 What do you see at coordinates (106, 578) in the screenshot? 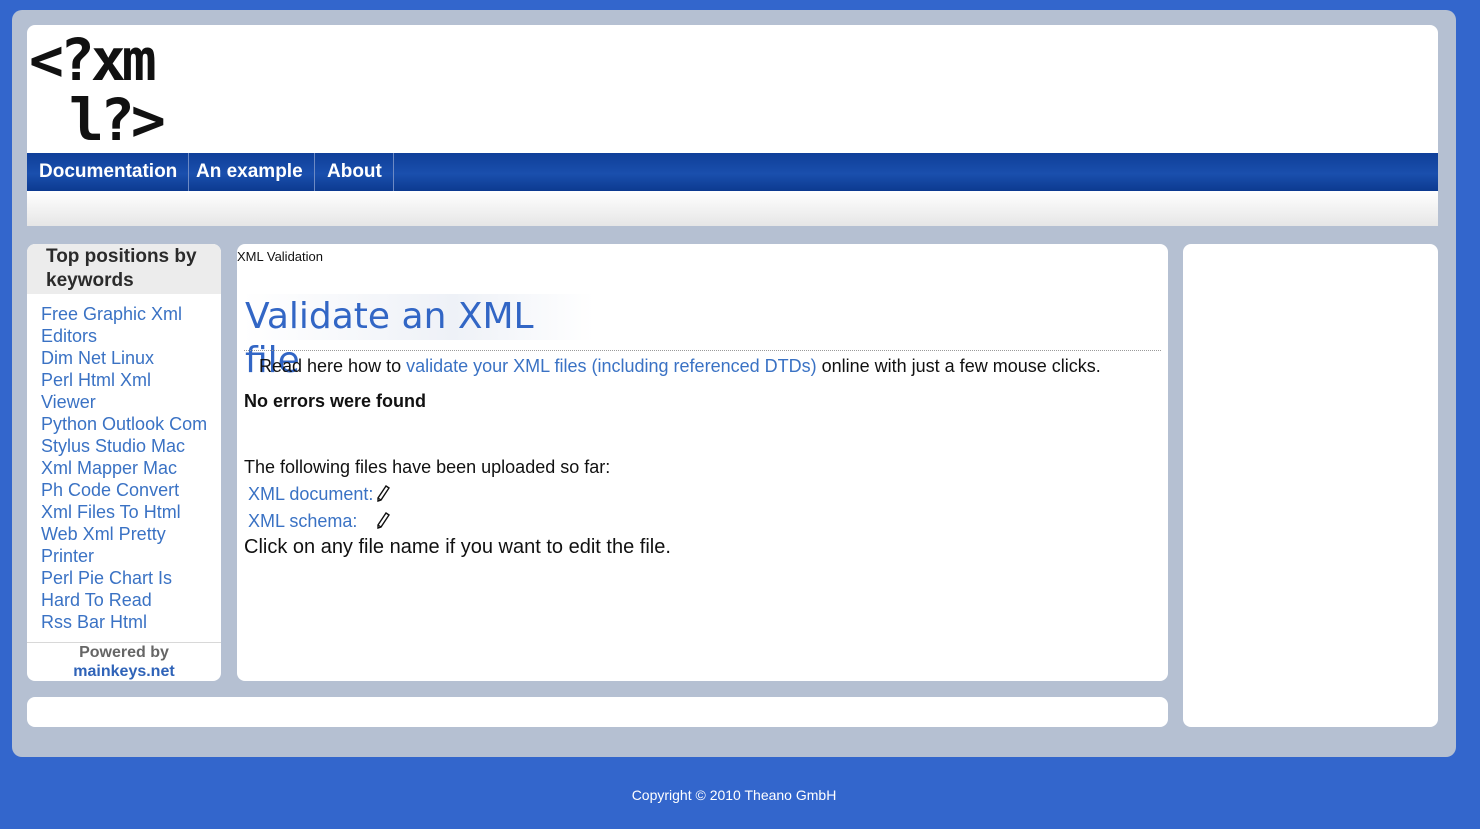
I see `keyword-link: Perl Pie Chart Is` at bounding box center [106, 578].